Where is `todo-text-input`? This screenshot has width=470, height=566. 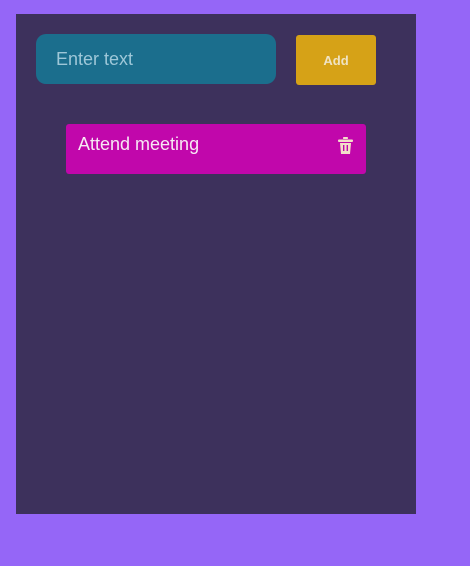
todo-text-input is located at coordinates (156, 59).